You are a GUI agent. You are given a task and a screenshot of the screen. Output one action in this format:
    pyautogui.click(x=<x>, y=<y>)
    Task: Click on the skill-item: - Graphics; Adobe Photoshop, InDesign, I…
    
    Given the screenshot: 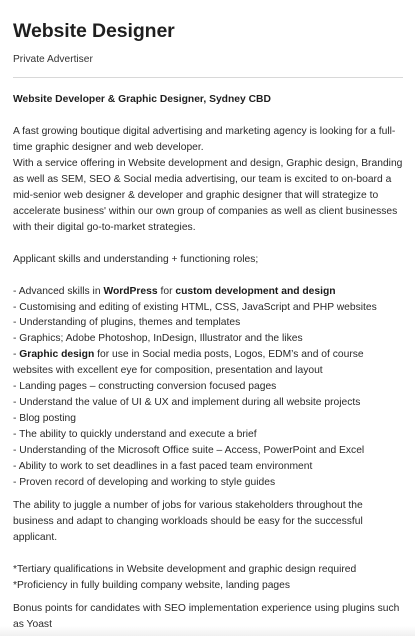 What is the action you would take?
    pyautogui.click(x=158, y=339)
    